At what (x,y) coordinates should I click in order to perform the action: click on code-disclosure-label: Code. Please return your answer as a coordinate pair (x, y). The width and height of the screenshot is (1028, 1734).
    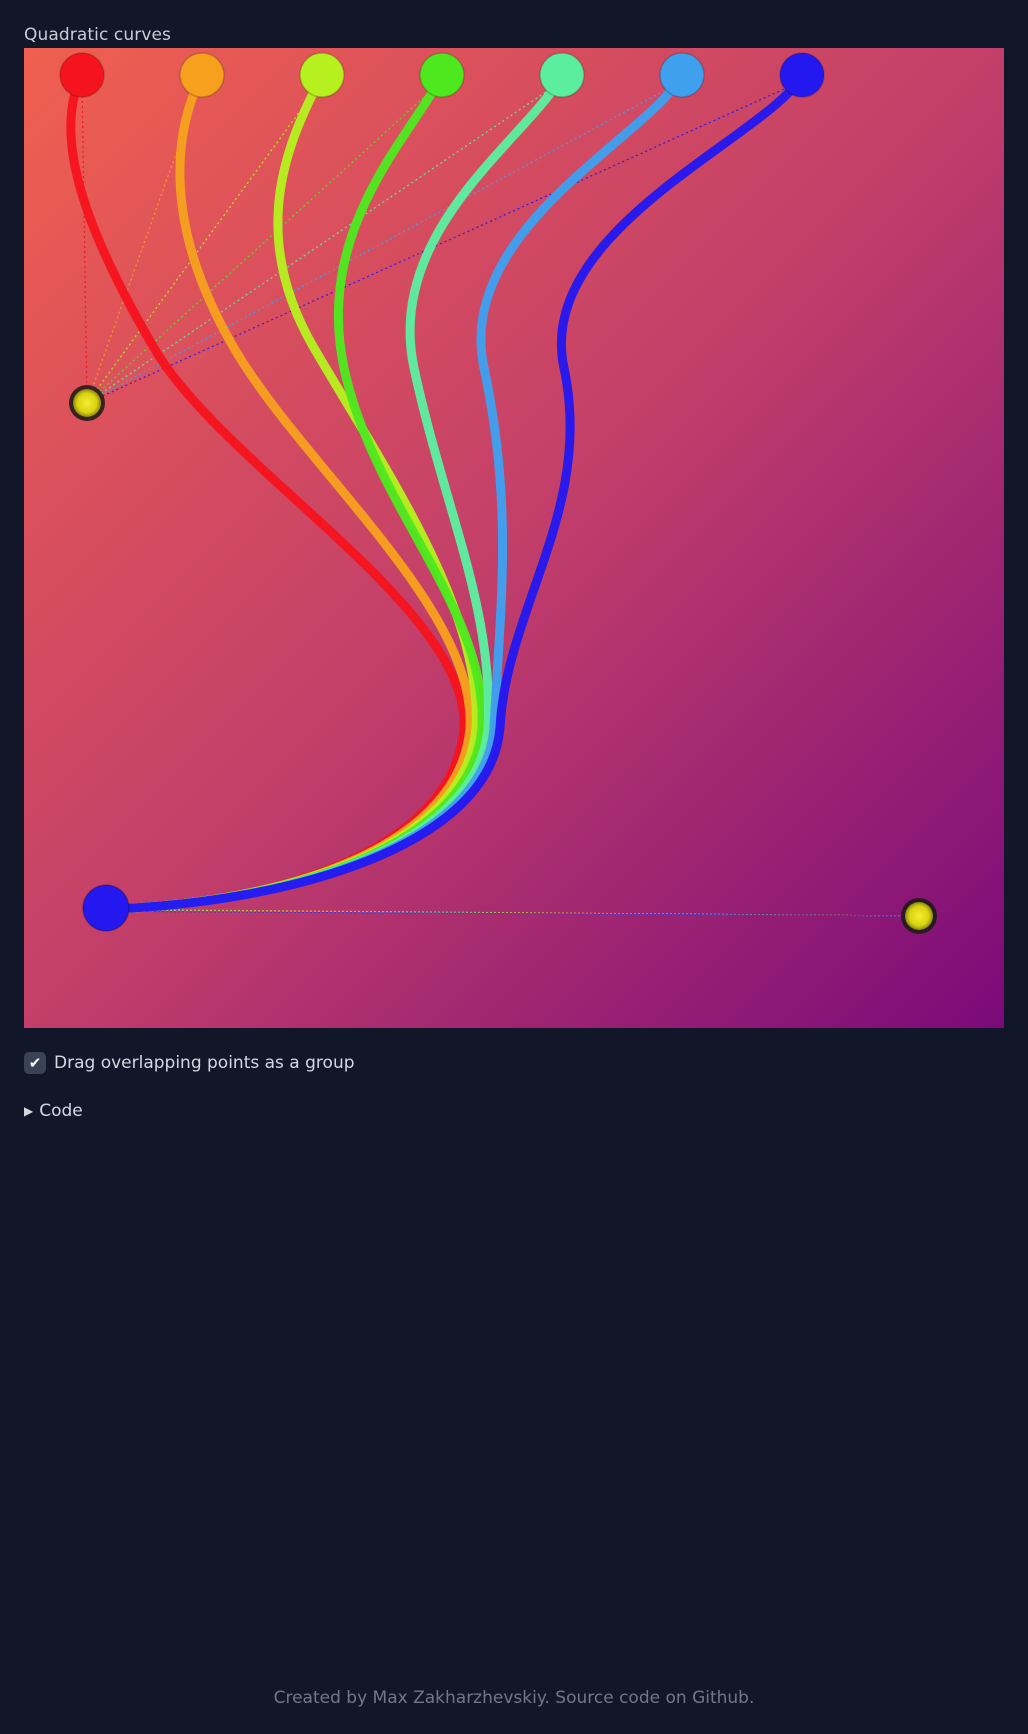
    Looking at the image, I should click on (61, 1111).